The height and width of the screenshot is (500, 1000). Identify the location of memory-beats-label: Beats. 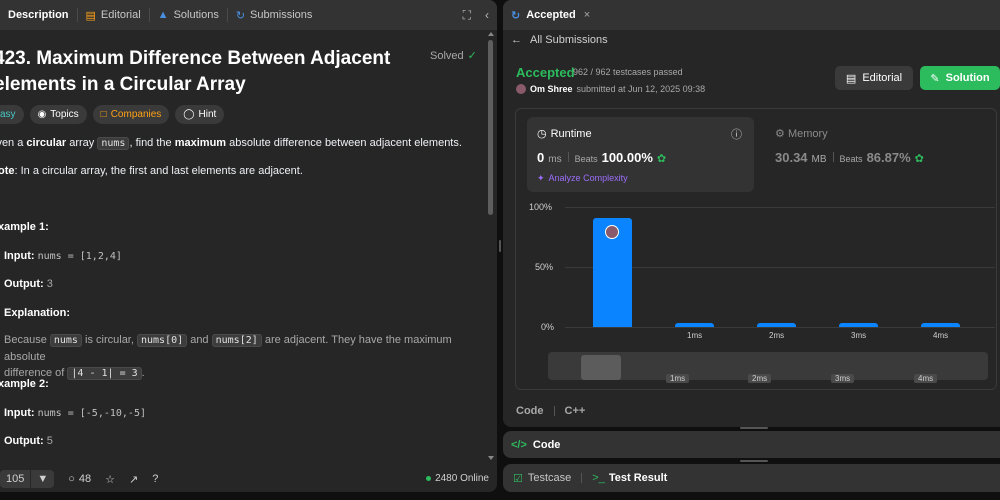
(851, 159).